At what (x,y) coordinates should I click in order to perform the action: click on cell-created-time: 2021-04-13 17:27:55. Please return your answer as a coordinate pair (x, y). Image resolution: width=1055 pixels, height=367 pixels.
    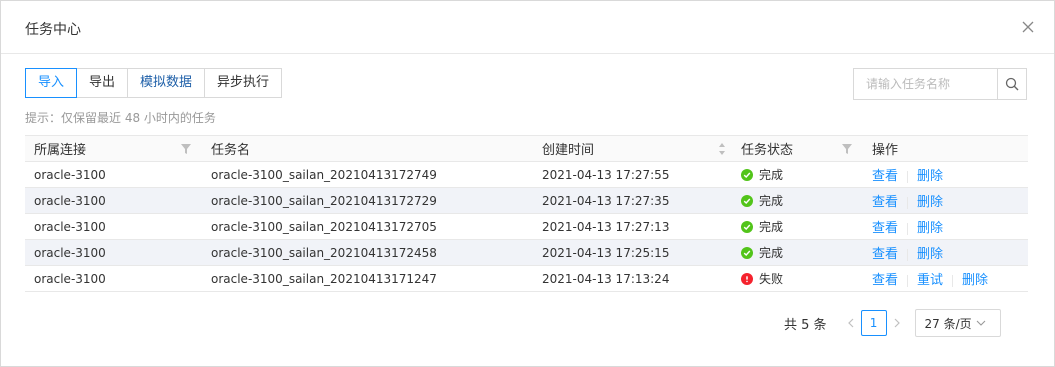
    Looking at the image, I should click on (632, 174).